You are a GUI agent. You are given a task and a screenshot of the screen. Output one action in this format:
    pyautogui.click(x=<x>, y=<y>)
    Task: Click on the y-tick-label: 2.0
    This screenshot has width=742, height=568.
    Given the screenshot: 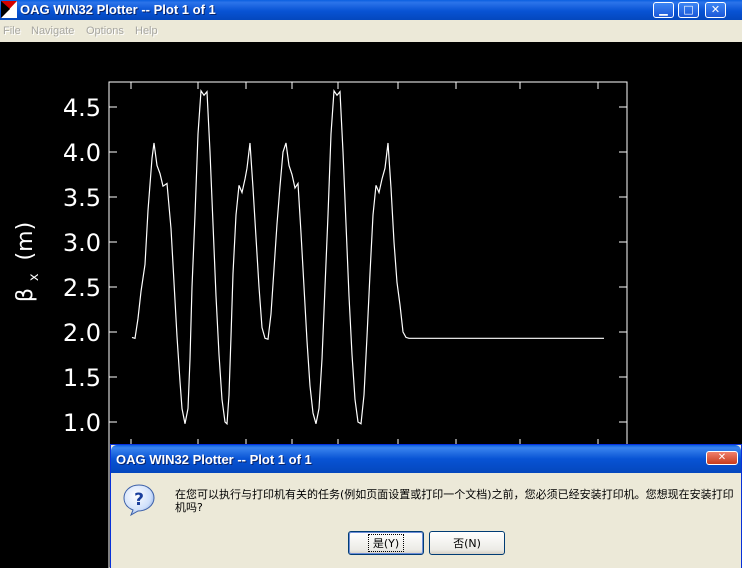 What is the action you would take?
    pyautogui.click(x=82, y=333)
    